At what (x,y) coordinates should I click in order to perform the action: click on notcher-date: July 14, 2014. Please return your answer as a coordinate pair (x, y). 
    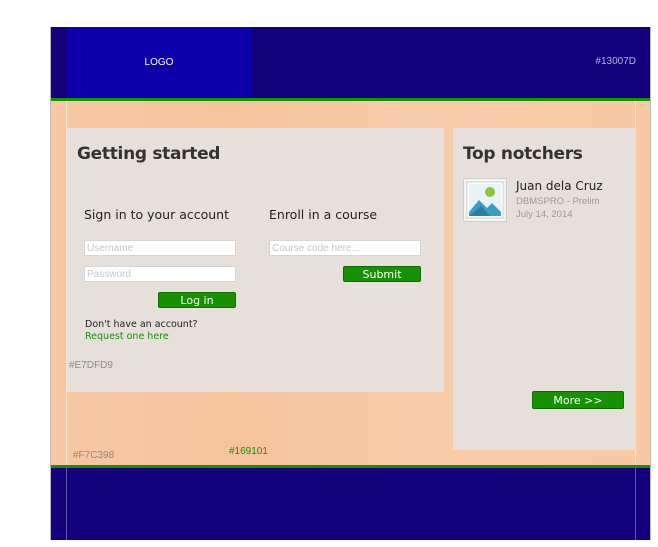
    Looking at the image, I should click on (544, 214).